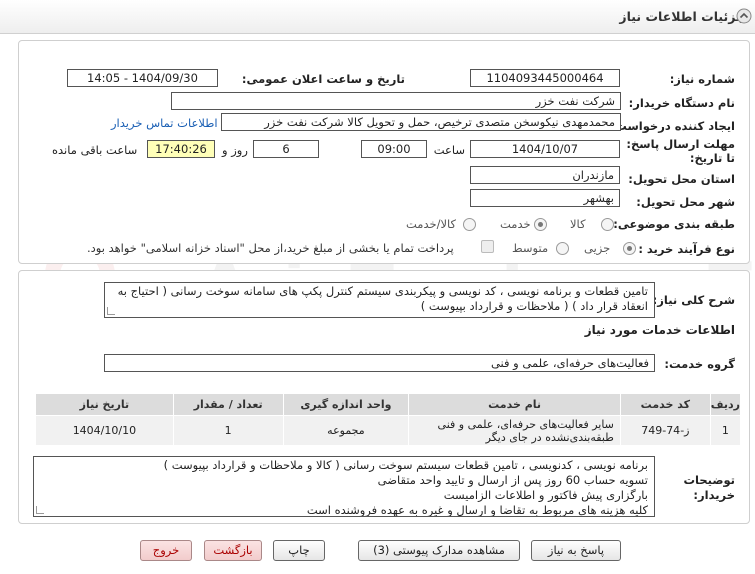 The image size is (755, 574). Describe the element at coordinates (545, 175) in the screenshot. I see `province-field: مازندران` at that location.